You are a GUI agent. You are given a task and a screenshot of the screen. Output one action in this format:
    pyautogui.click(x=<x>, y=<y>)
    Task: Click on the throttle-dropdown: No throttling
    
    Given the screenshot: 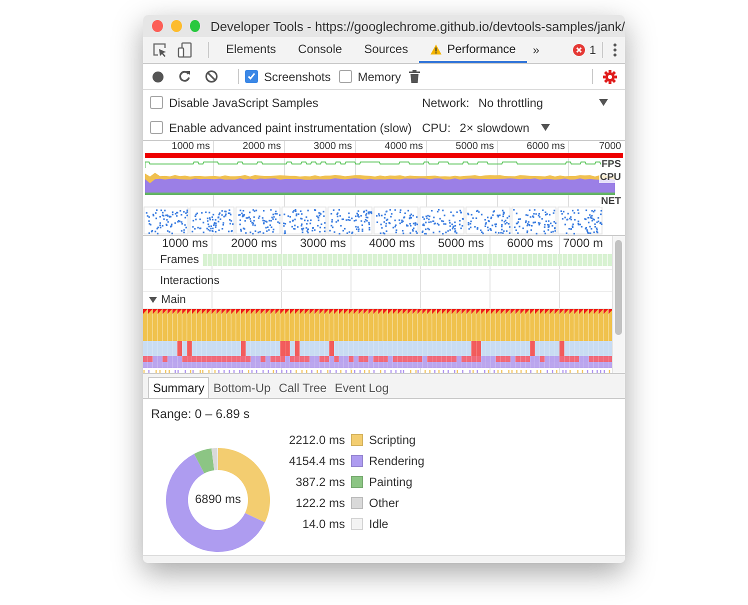 What is the action you would take?
    pyautogui.click(x=543, y=103)
    